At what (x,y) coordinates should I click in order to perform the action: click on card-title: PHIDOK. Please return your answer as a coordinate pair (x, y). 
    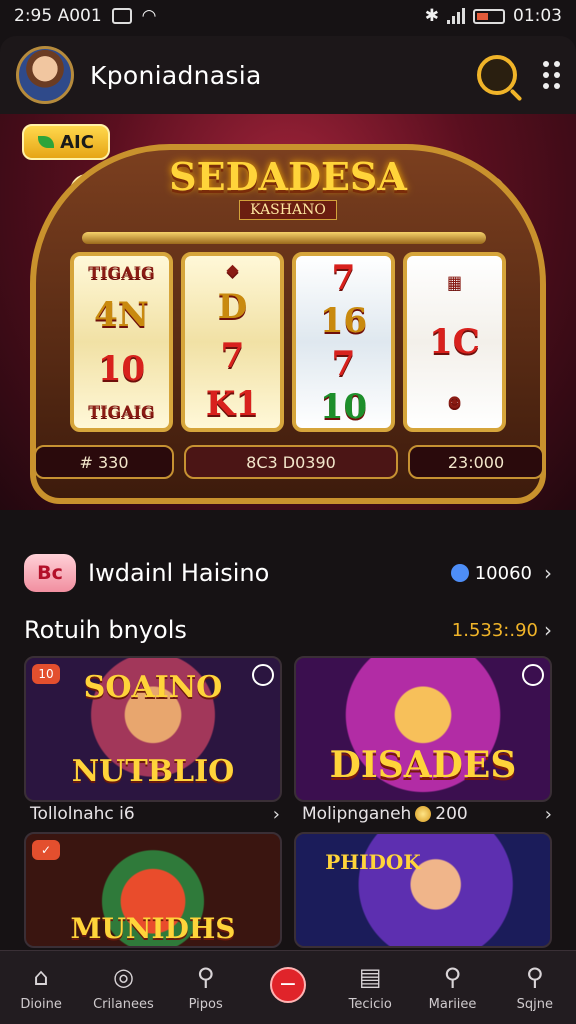
    Looking at the image, I should click on (373, 862).